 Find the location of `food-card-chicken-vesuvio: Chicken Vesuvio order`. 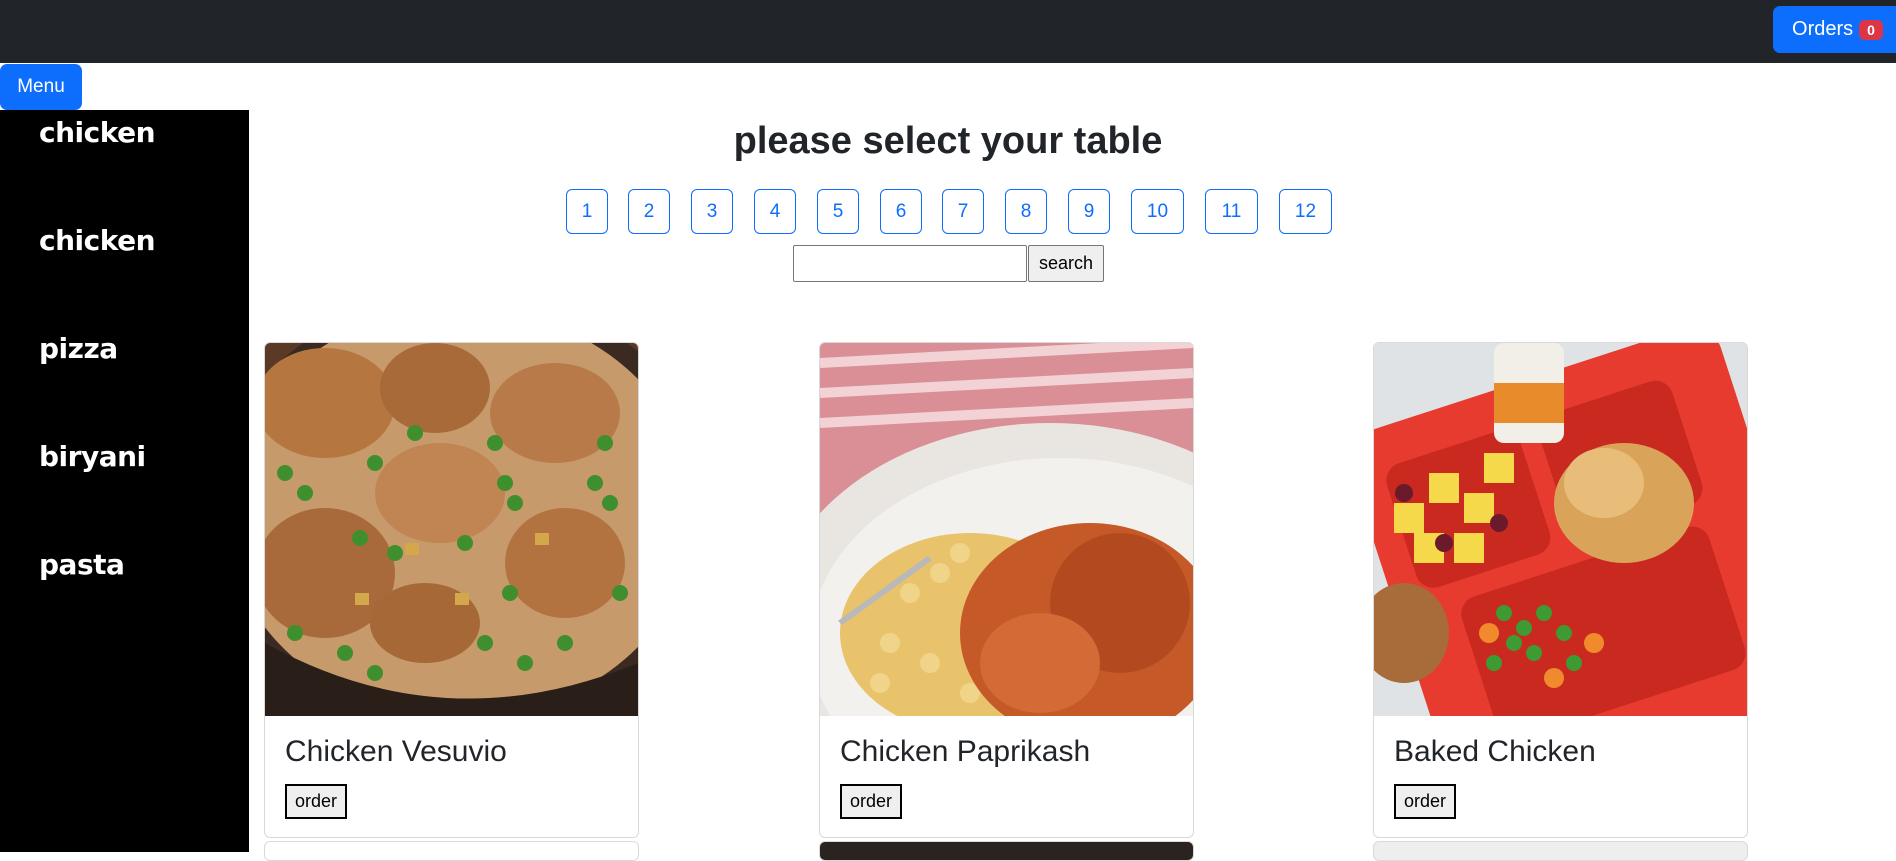

food-card-chicken-vesuvio: Chicken Vesuvio order is located at coordinates (451, 590).